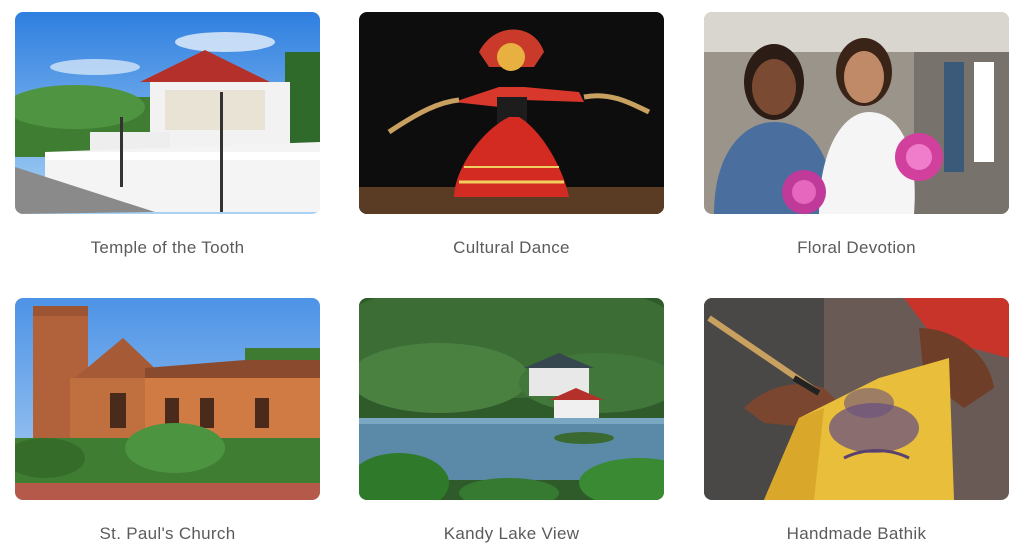 Image resolution: width=1024 pixels, height=556 pixels. What do you see at coordinates (167, 247) in the screenshot?
I see `caption-temple: Temple of the Tooth` at bounding box center [167, 247].